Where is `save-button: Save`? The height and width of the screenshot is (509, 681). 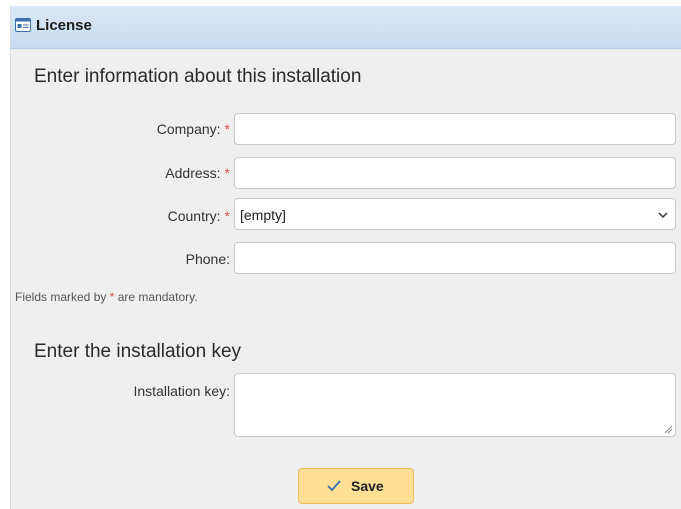 save-button: Save is located at coordinates (356, 486).